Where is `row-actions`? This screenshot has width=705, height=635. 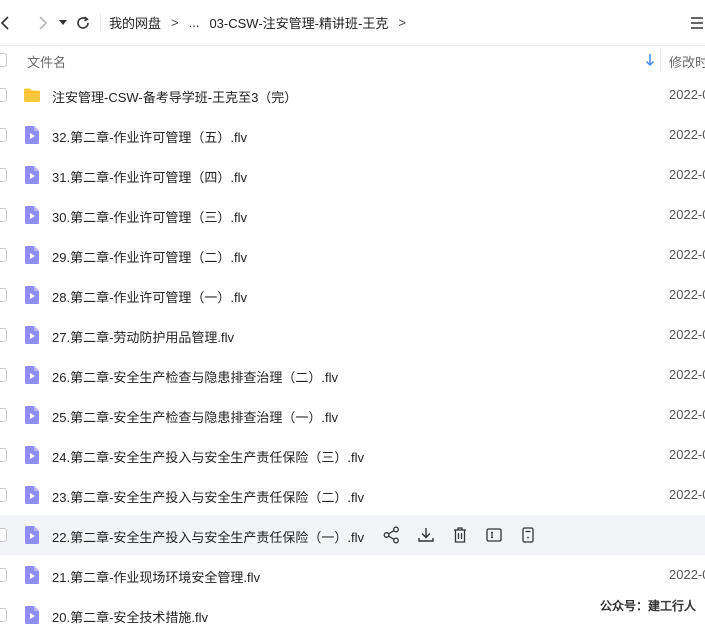 row-actions is located at coordinates (467, 535).